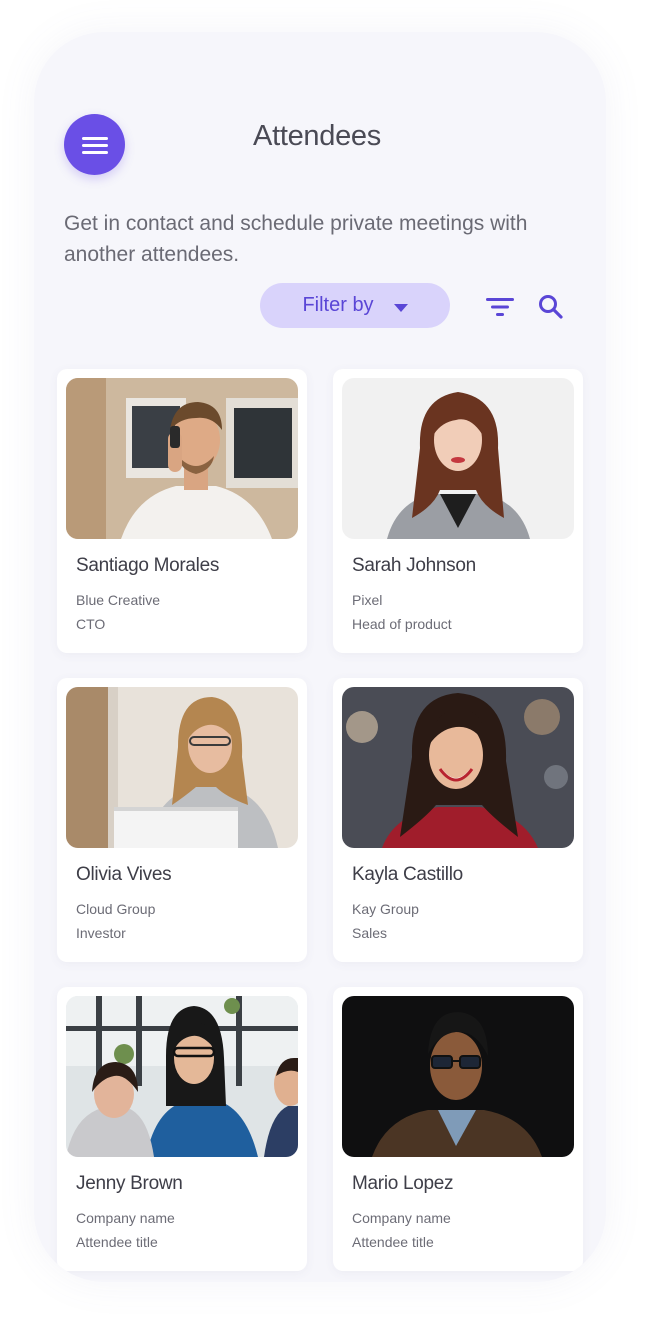 This screenshot has height=1320, width=654. I want to click on search-icon, so click(551, 307).